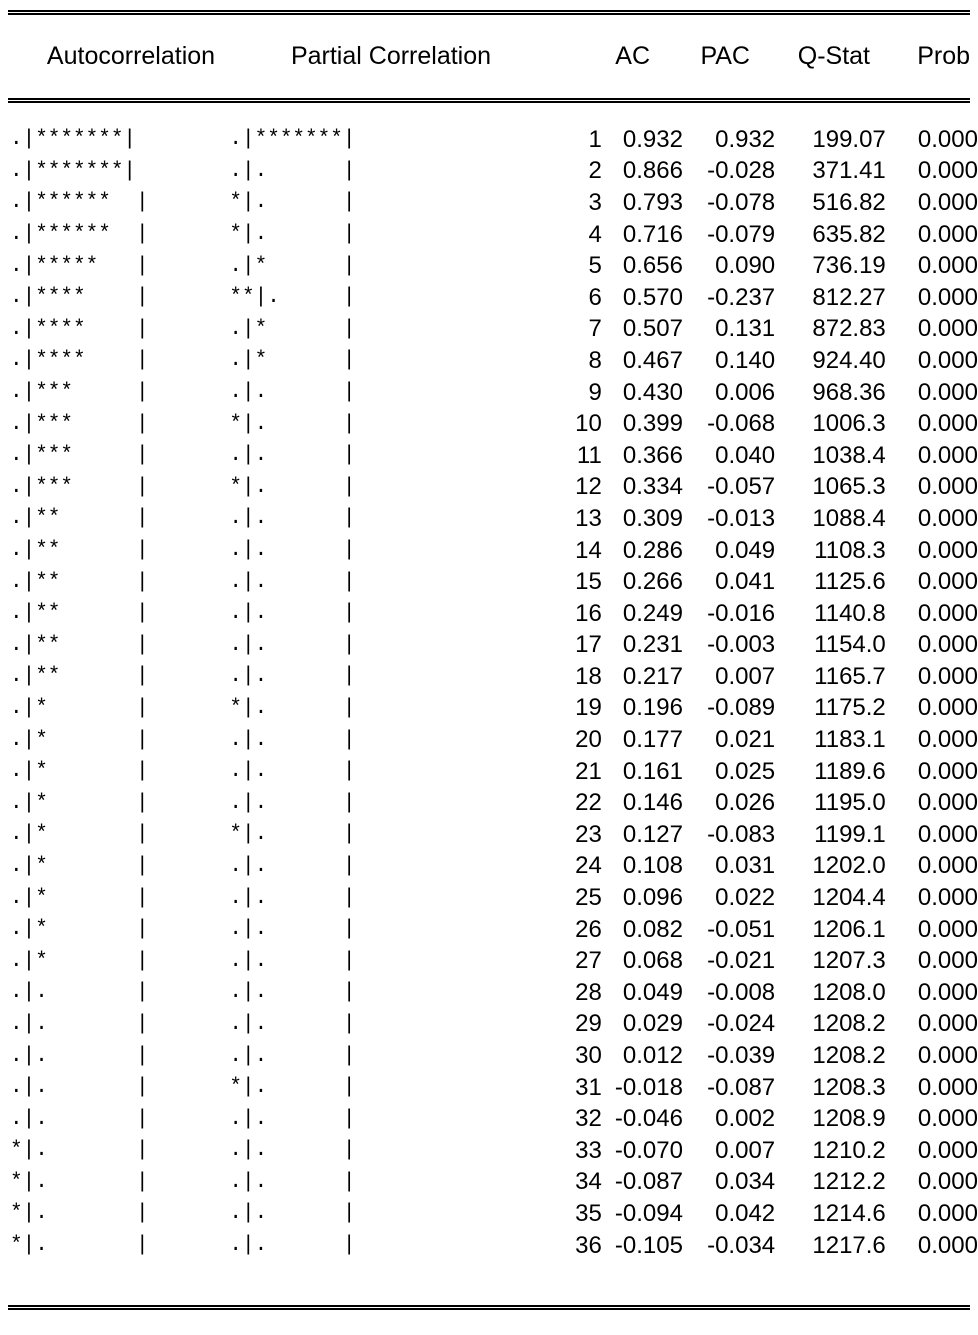 This screenshot has width=978, height=1335. I want to click on pac-value-cell: 0.025, so click(745, 771).